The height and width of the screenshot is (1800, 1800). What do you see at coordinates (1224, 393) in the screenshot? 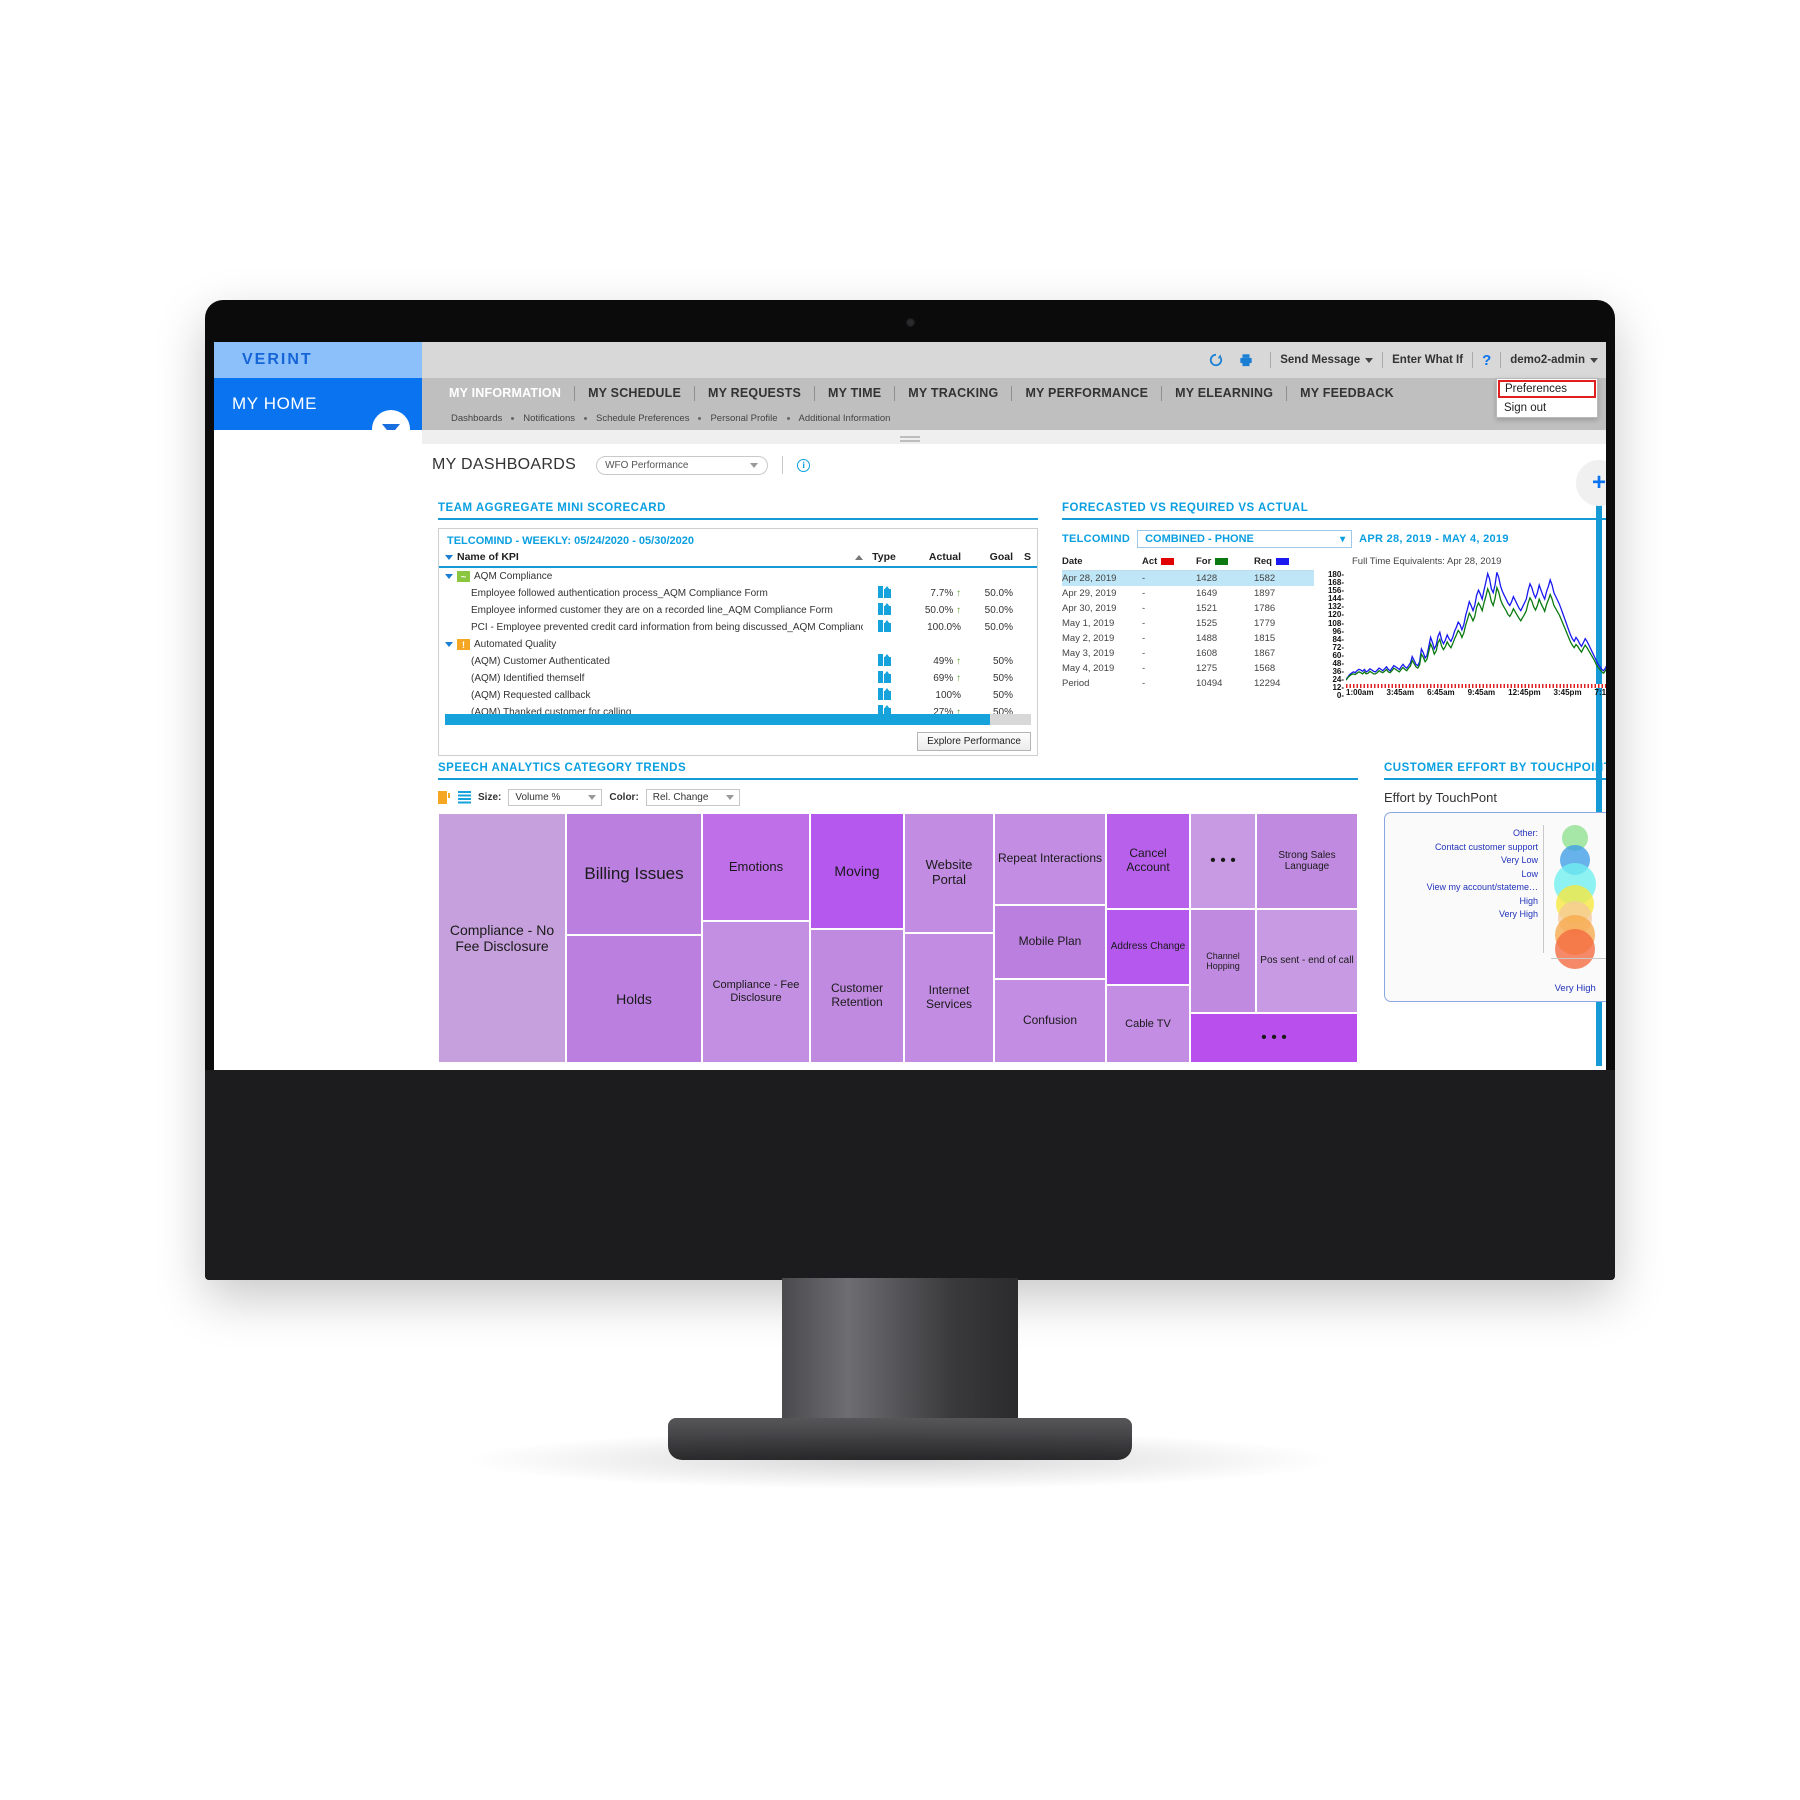
I see `nav-tab-my-elearning: MY ELEARNING` at bounding box center [1224, 393].